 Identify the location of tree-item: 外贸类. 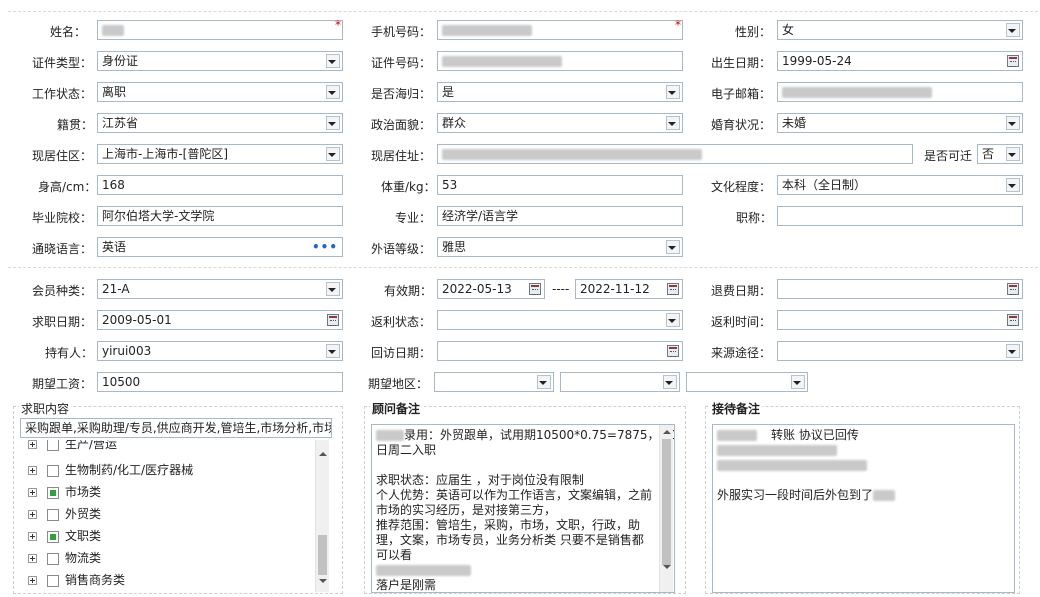
(64, 514).